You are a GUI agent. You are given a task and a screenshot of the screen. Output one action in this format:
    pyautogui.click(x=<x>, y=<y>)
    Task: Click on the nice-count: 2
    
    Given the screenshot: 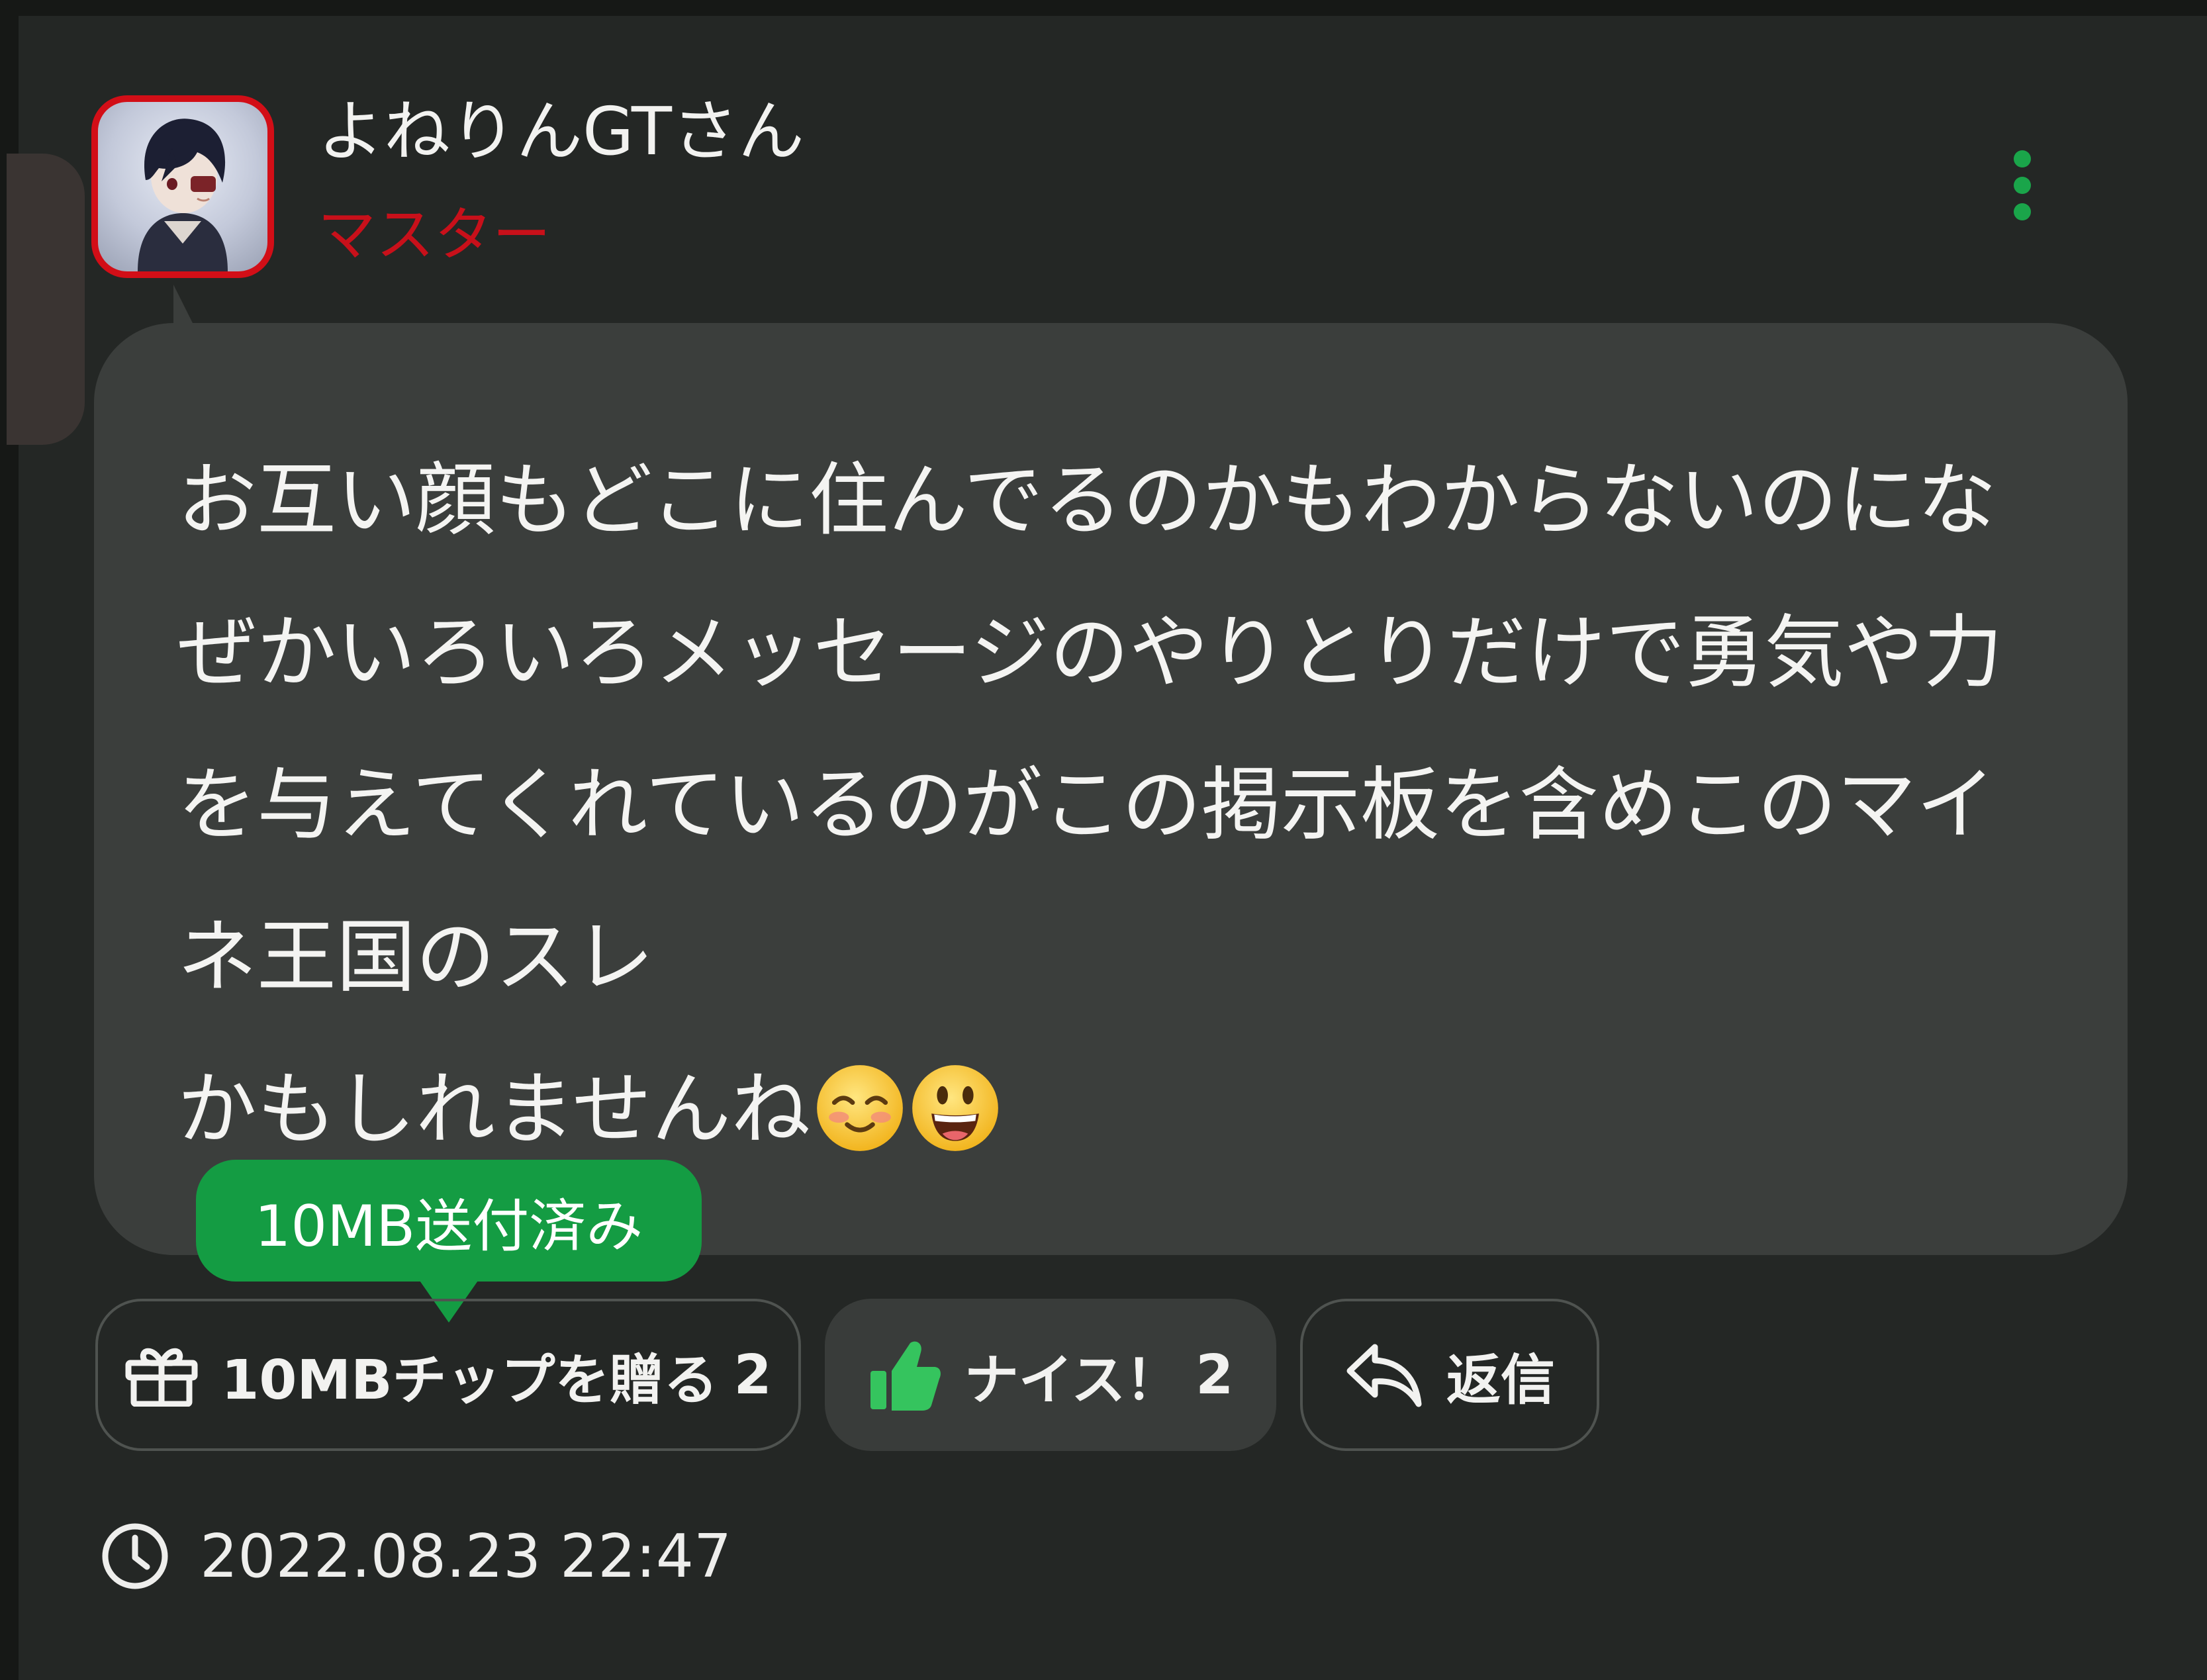 What is the action you would take?
    pyautogui.click(x=1215, y=1375)
    